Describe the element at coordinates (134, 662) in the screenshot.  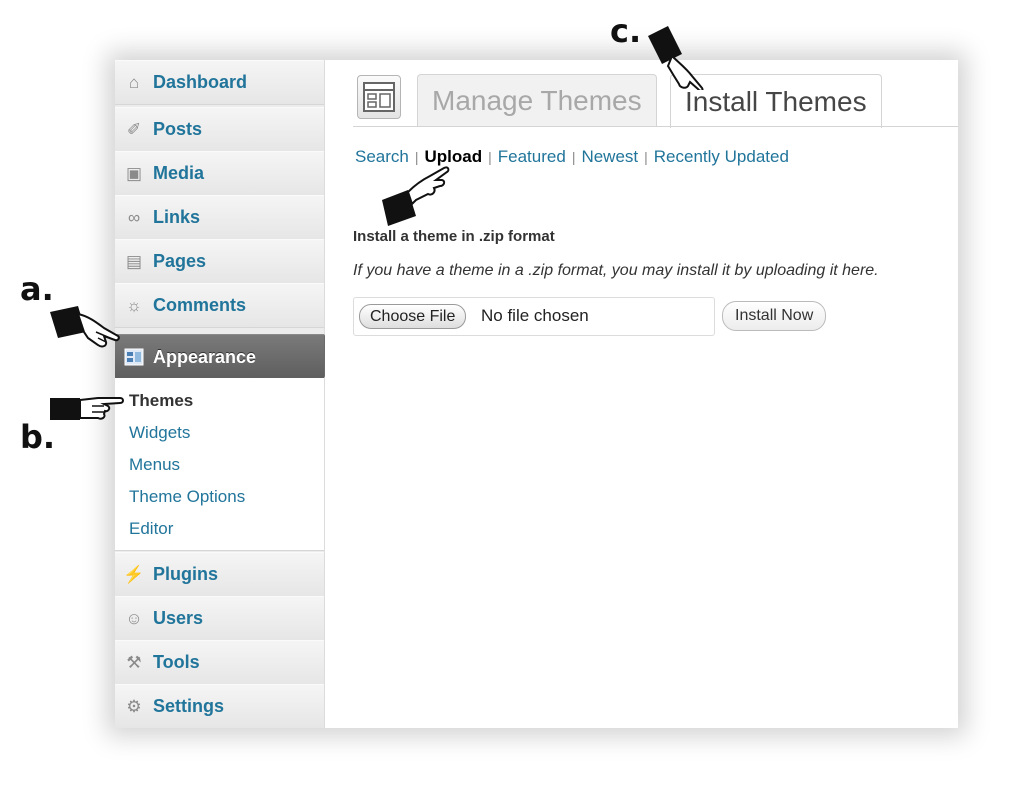
I see `tools-icon: ⚒` at that location.